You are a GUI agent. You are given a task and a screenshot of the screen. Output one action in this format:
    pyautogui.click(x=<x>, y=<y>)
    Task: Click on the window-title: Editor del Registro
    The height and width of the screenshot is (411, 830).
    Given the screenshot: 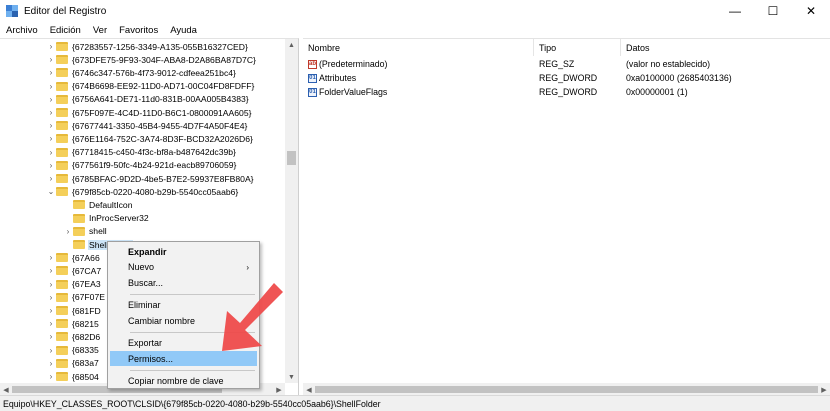 What is the action you would take?
    pyautogui.click(x=65, y=11)
    